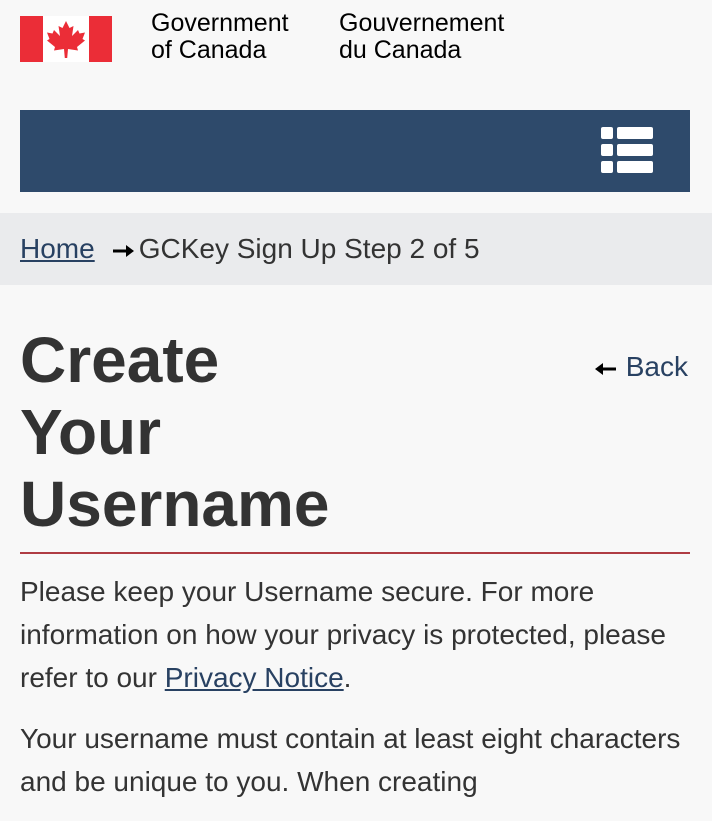 This screenshot has height=821, width=712. I want to click on menu-button, so click(628, 151).